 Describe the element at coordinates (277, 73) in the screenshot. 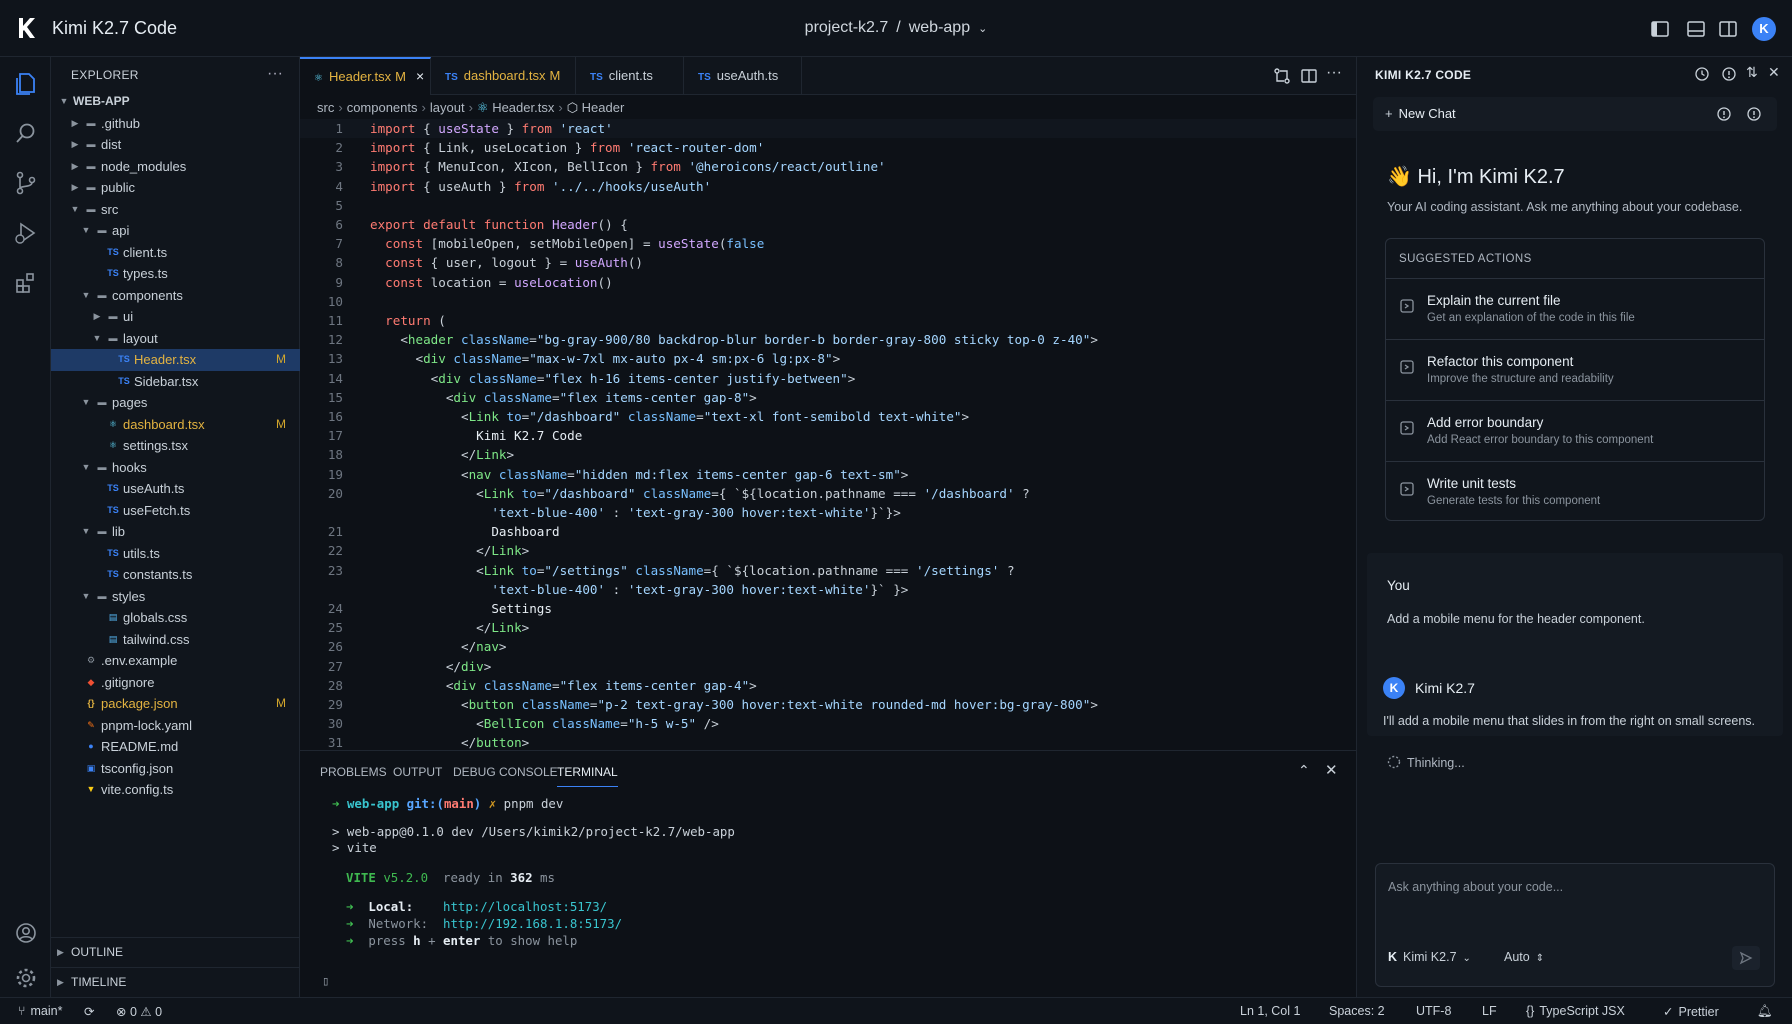

I see `more-actions-icon: ···` at that location.